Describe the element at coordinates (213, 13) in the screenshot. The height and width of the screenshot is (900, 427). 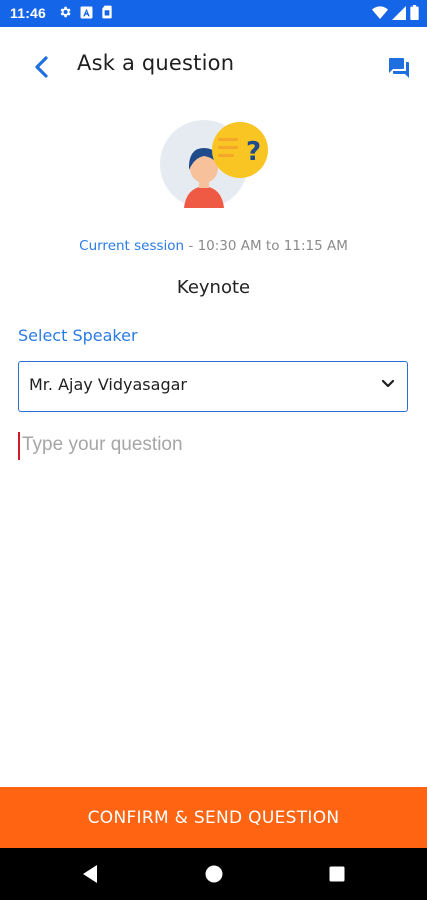
I see `status-bar: 11:46` at that location.